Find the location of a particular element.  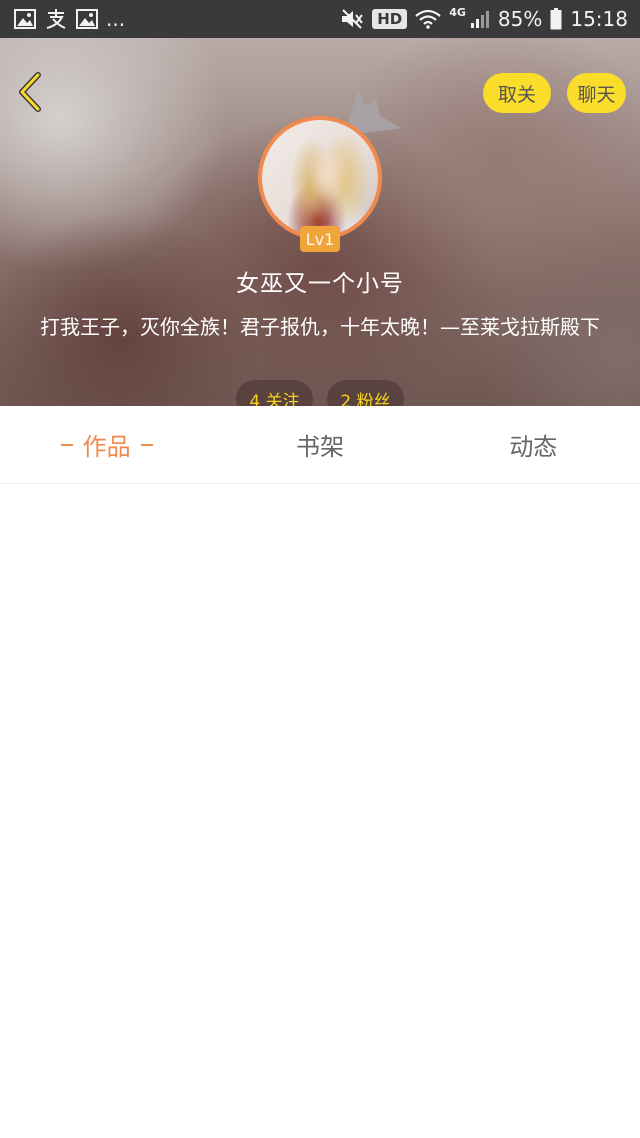

avatar is located at coordinates (320, 178).